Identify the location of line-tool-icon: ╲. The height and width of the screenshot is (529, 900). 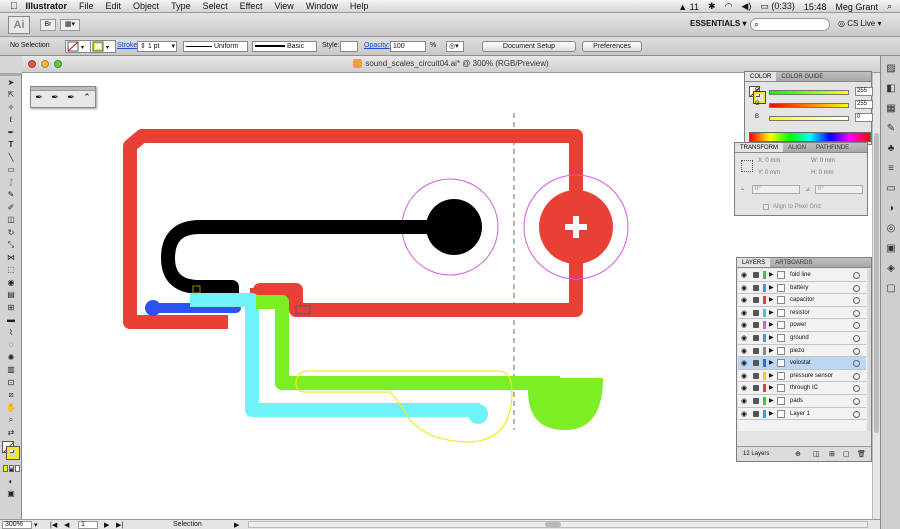
(11, 157).